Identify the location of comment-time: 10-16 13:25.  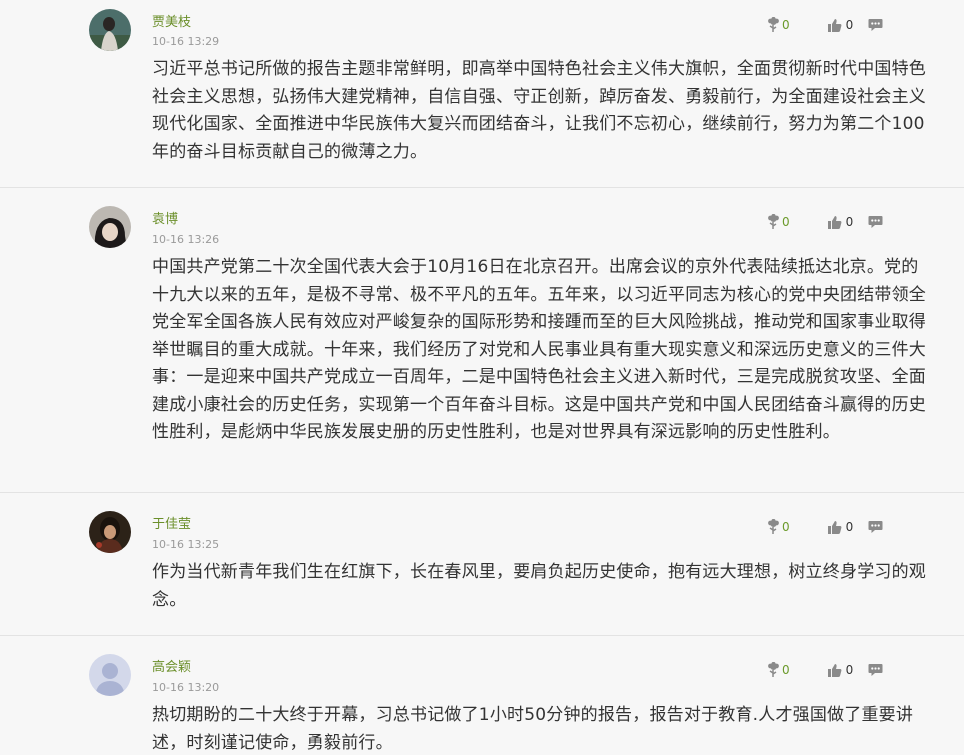
(186, 544).